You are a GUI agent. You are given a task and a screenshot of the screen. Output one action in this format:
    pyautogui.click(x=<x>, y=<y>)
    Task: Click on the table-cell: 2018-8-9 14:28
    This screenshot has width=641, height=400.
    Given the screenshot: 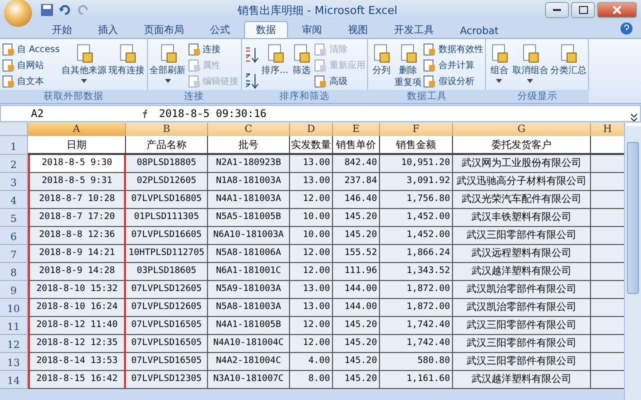 What is the action you would take?
    pyautogui.click(x=77, y=272)
    